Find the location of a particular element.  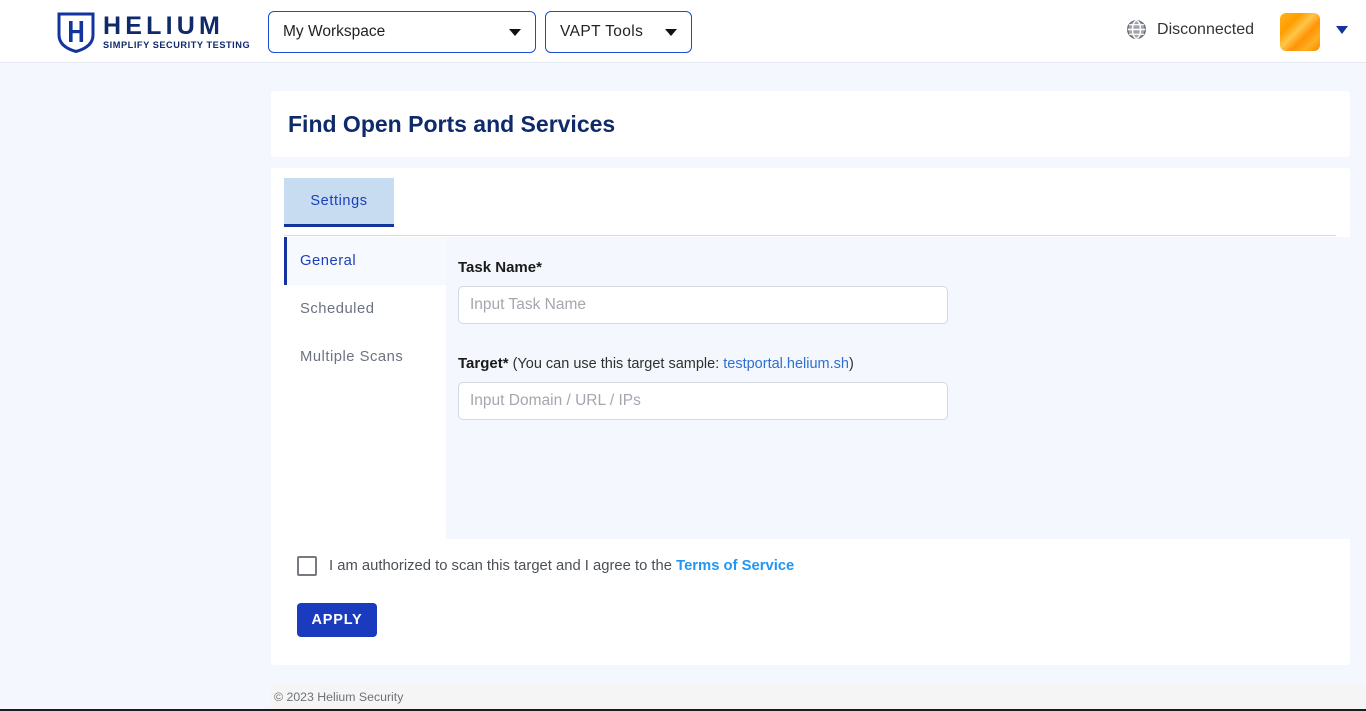

settings-side-nav: General Scheduled Multiple Scans is located at coordinates (365, 388).